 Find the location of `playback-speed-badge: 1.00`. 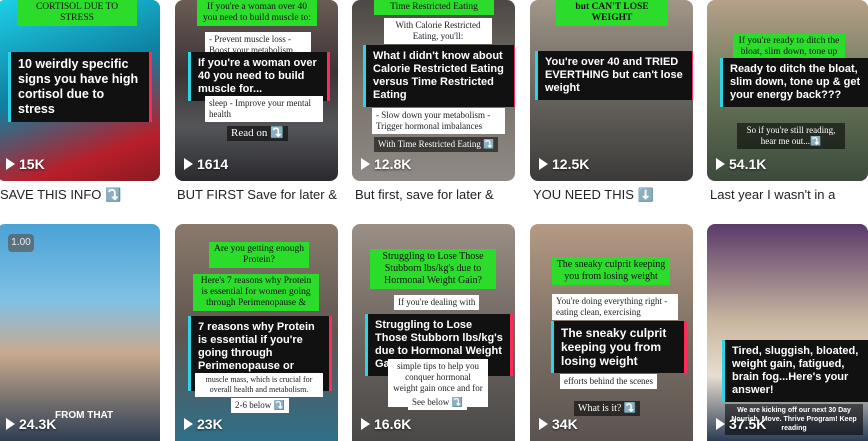

playback-speed-badge: 1.00 is located at coordinates (21, 243).